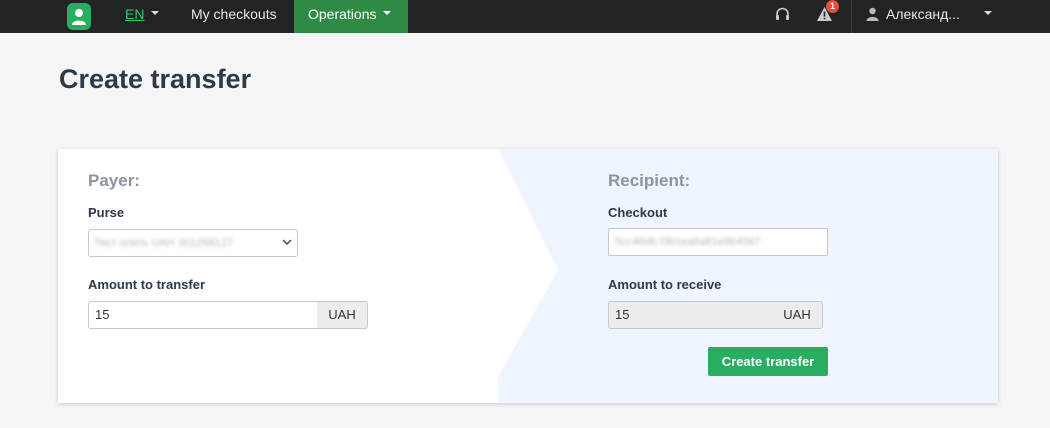 The image size is (1050, 428). What do you see at coordinates (665, 284) in the screenshot?
I see `amount-receive-label: Amount to receive` at bounding box center [665, 284].